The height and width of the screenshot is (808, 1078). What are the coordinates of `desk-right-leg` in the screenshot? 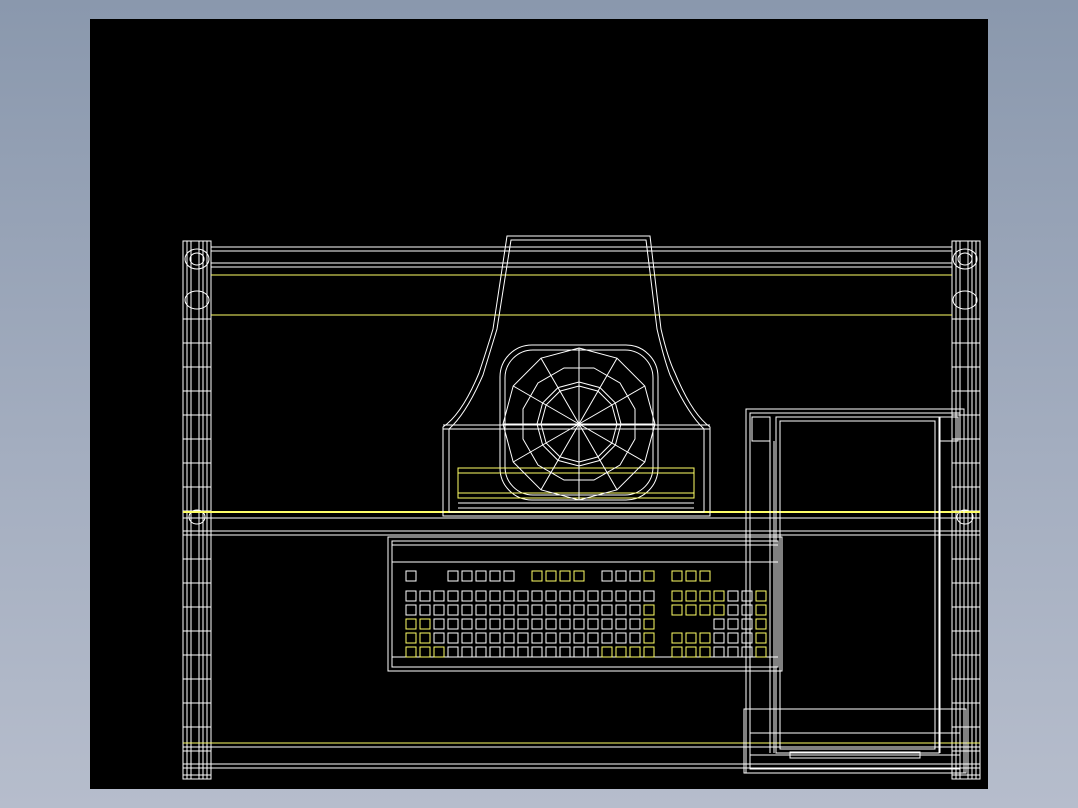 It's located at (966, 510).